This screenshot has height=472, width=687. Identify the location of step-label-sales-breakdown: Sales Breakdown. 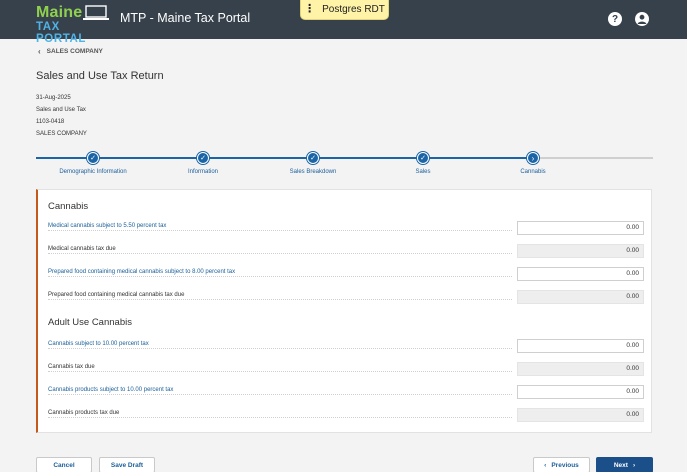
(313, 172).